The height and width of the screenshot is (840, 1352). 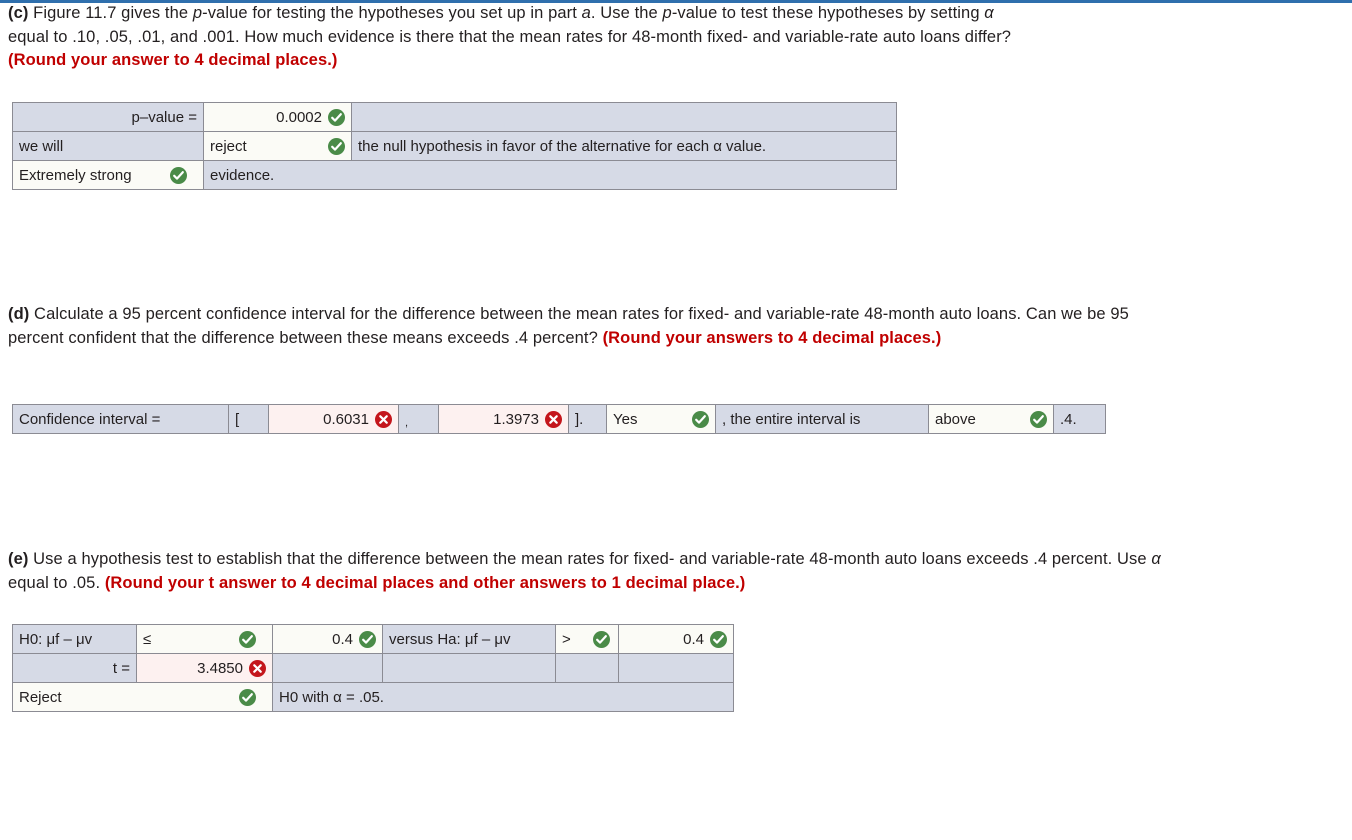 I want to click on d-direction-value: above, so click(x=955, y=419).